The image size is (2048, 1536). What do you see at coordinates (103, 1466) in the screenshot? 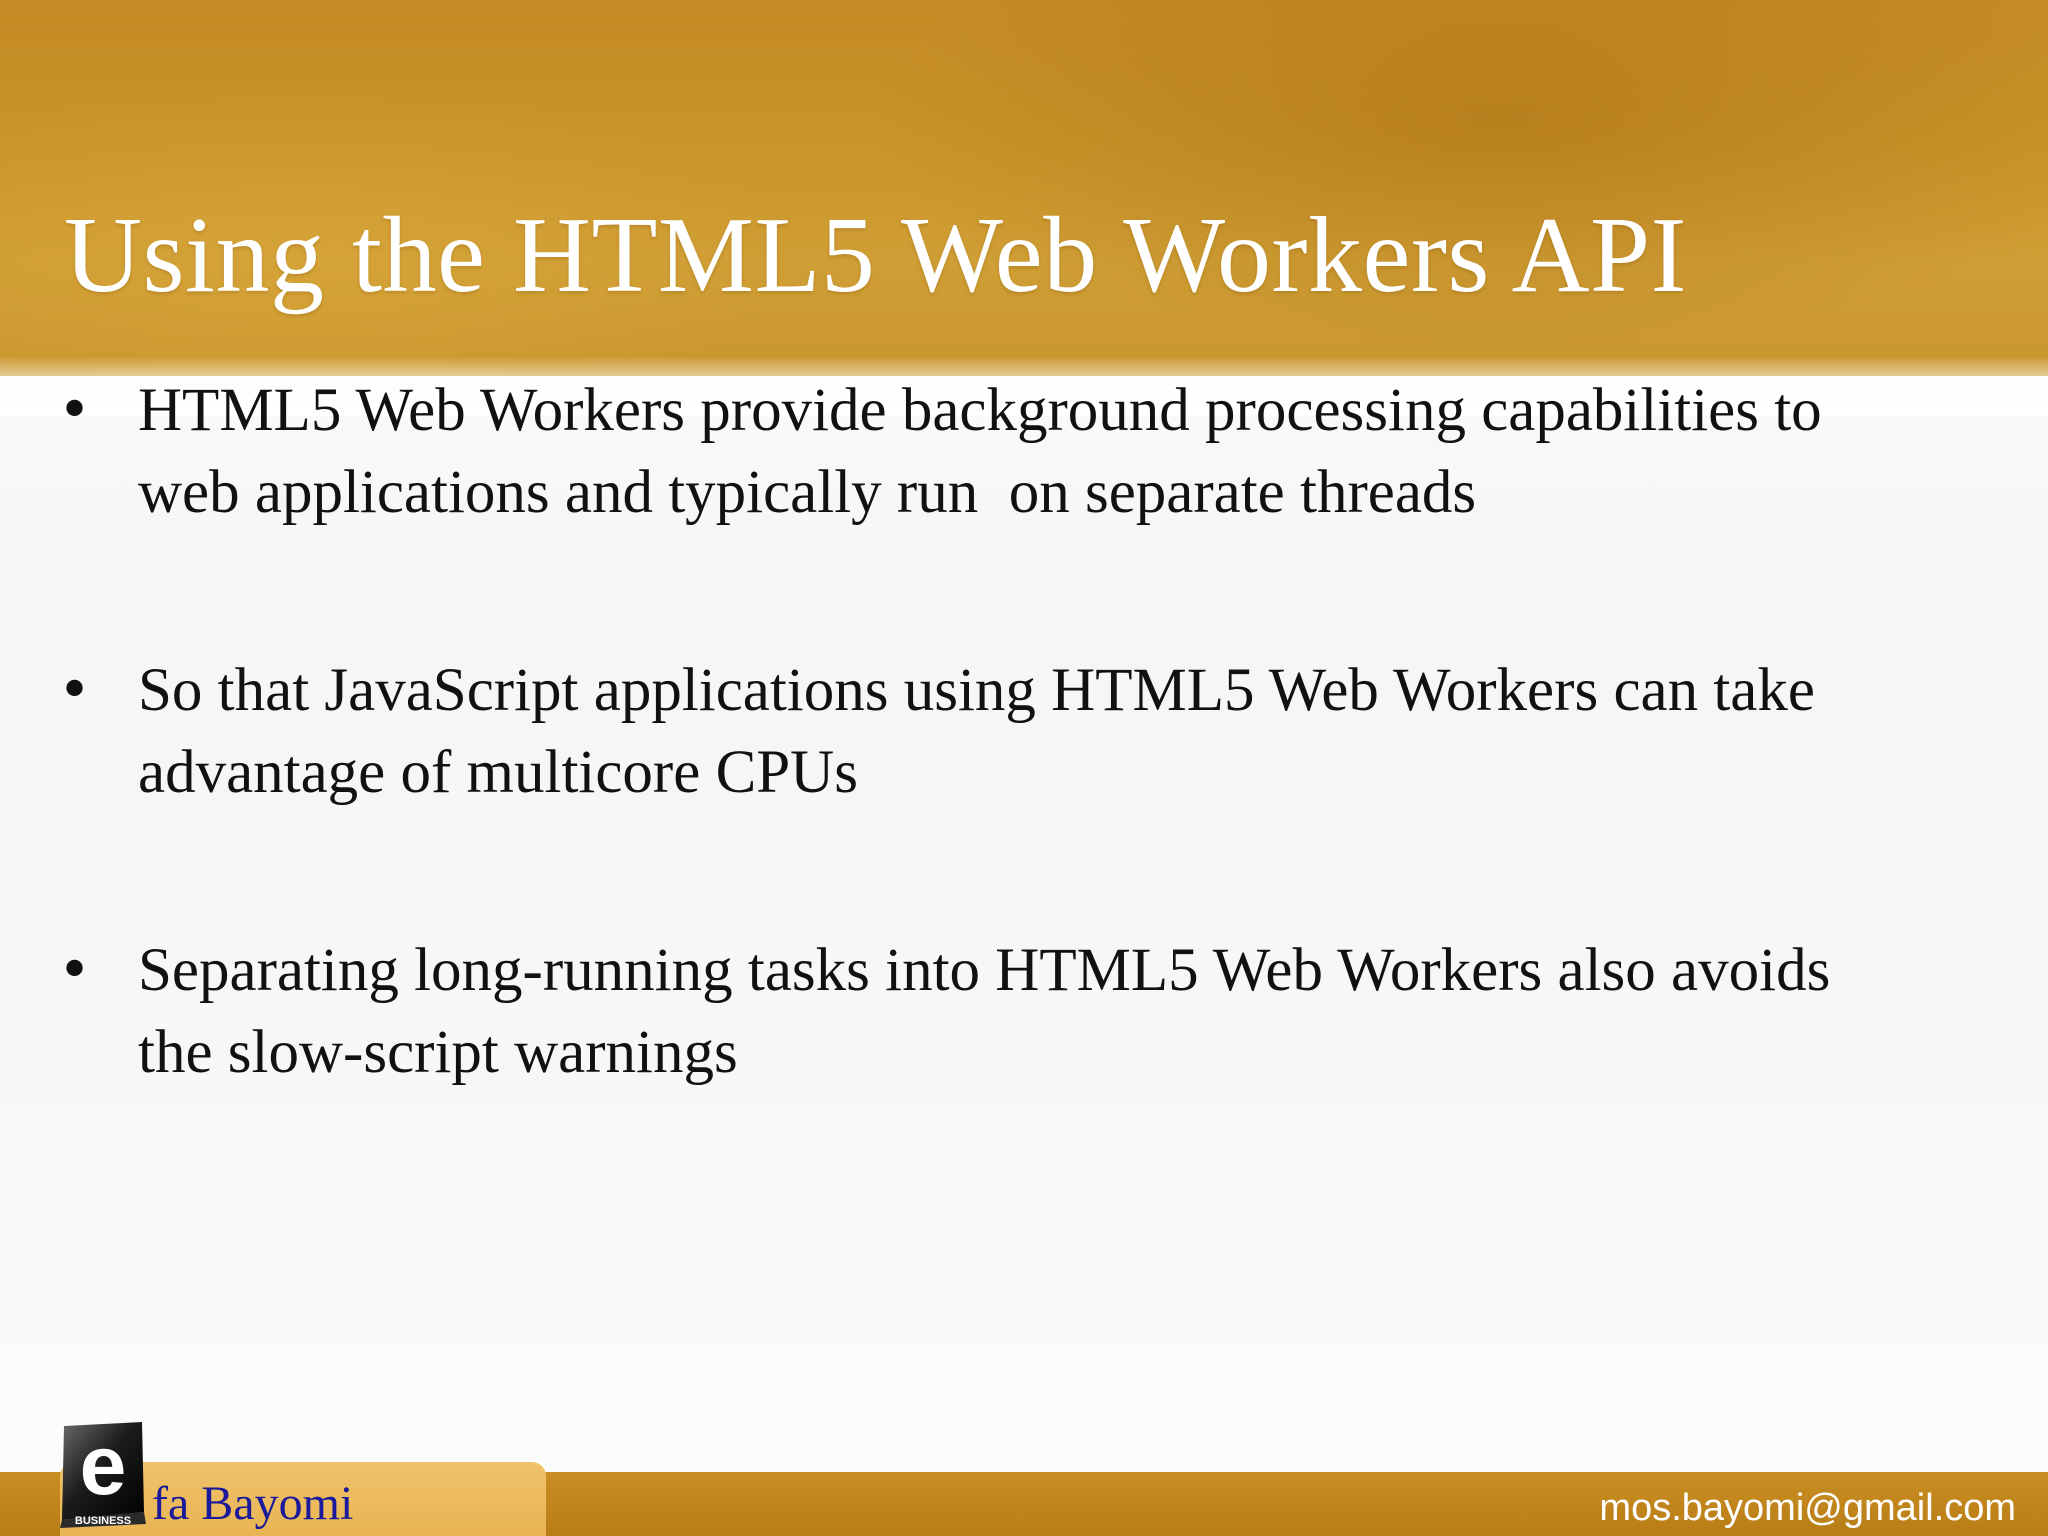
I see `logo-letter: e` at bounding box center [103, 1466].